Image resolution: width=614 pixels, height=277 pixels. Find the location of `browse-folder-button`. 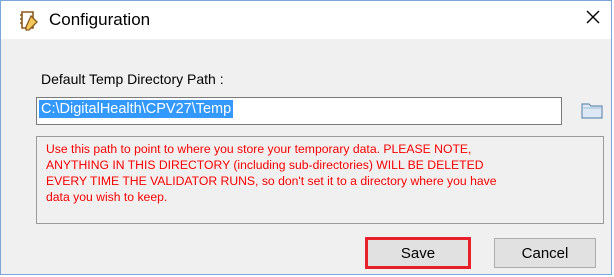

browse-folder-button is located at coordinates (592, 112).